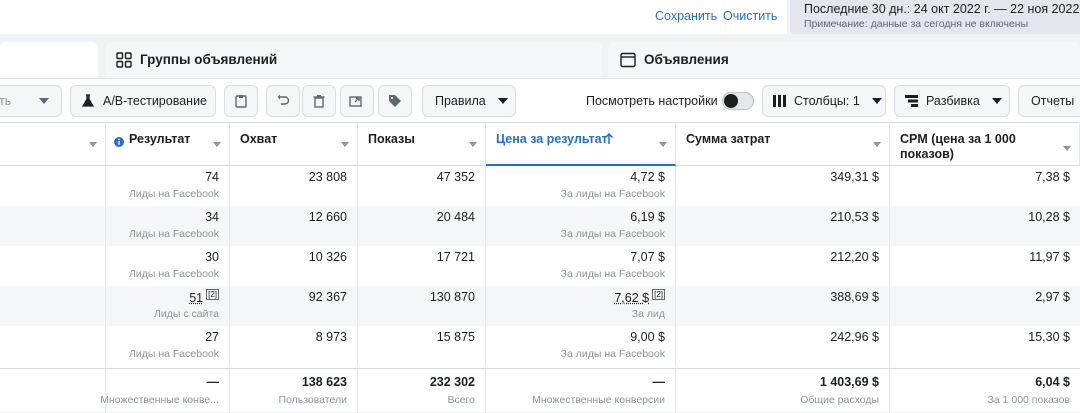  I want to click on header-amount-spent: Сумма затрат, so click(783, 145).